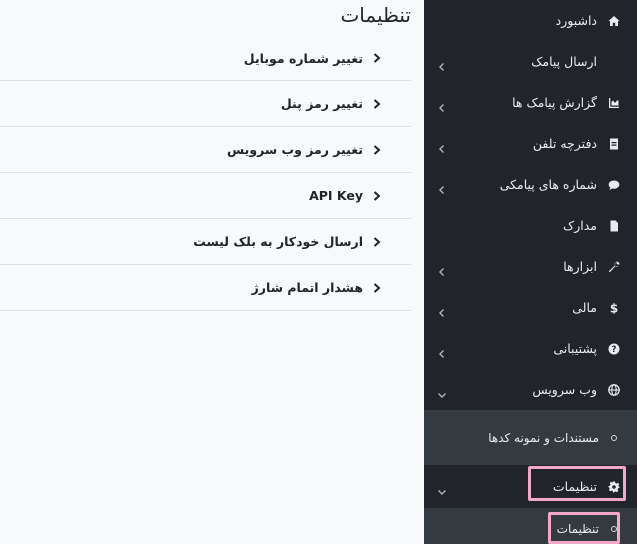 The width and height of the screenshot is (637, 544). What do you see at coordinates (574, 486) in the screenshot?
I see `sidebar-item-label: تنظیمات` at bounding box center [574, 486].